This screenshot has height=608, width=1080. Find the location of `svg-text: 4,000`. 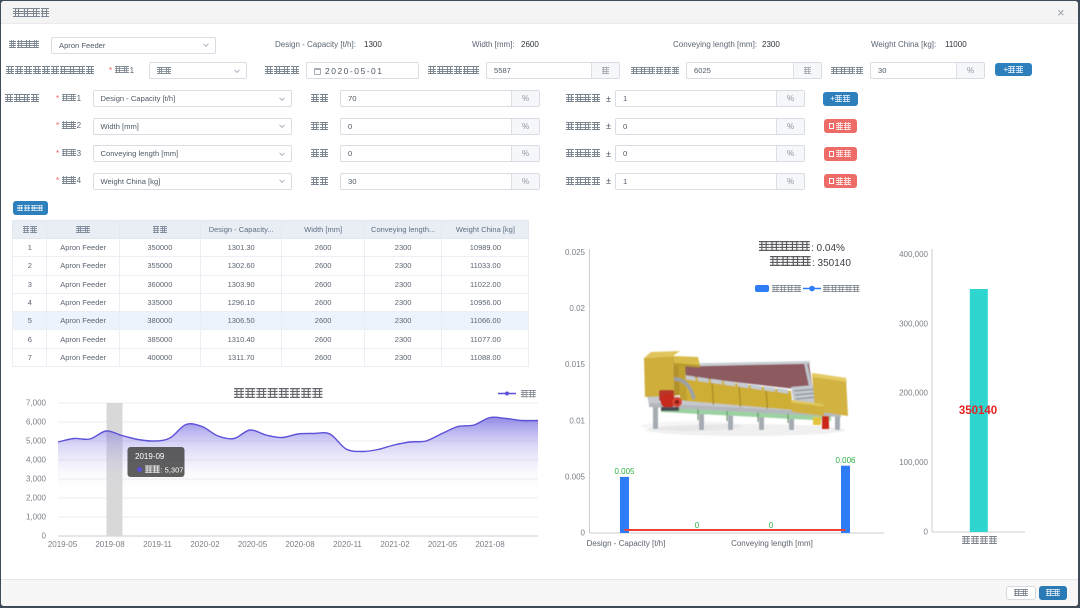

svg-text: 4,000 is located at coordinates (36, 460).